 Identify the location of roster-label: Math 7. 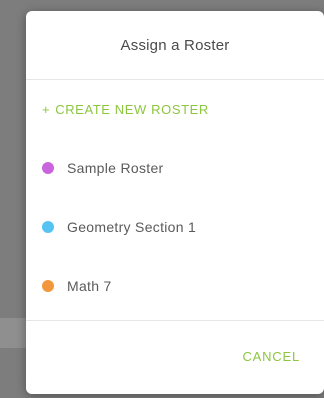
(89, 286).